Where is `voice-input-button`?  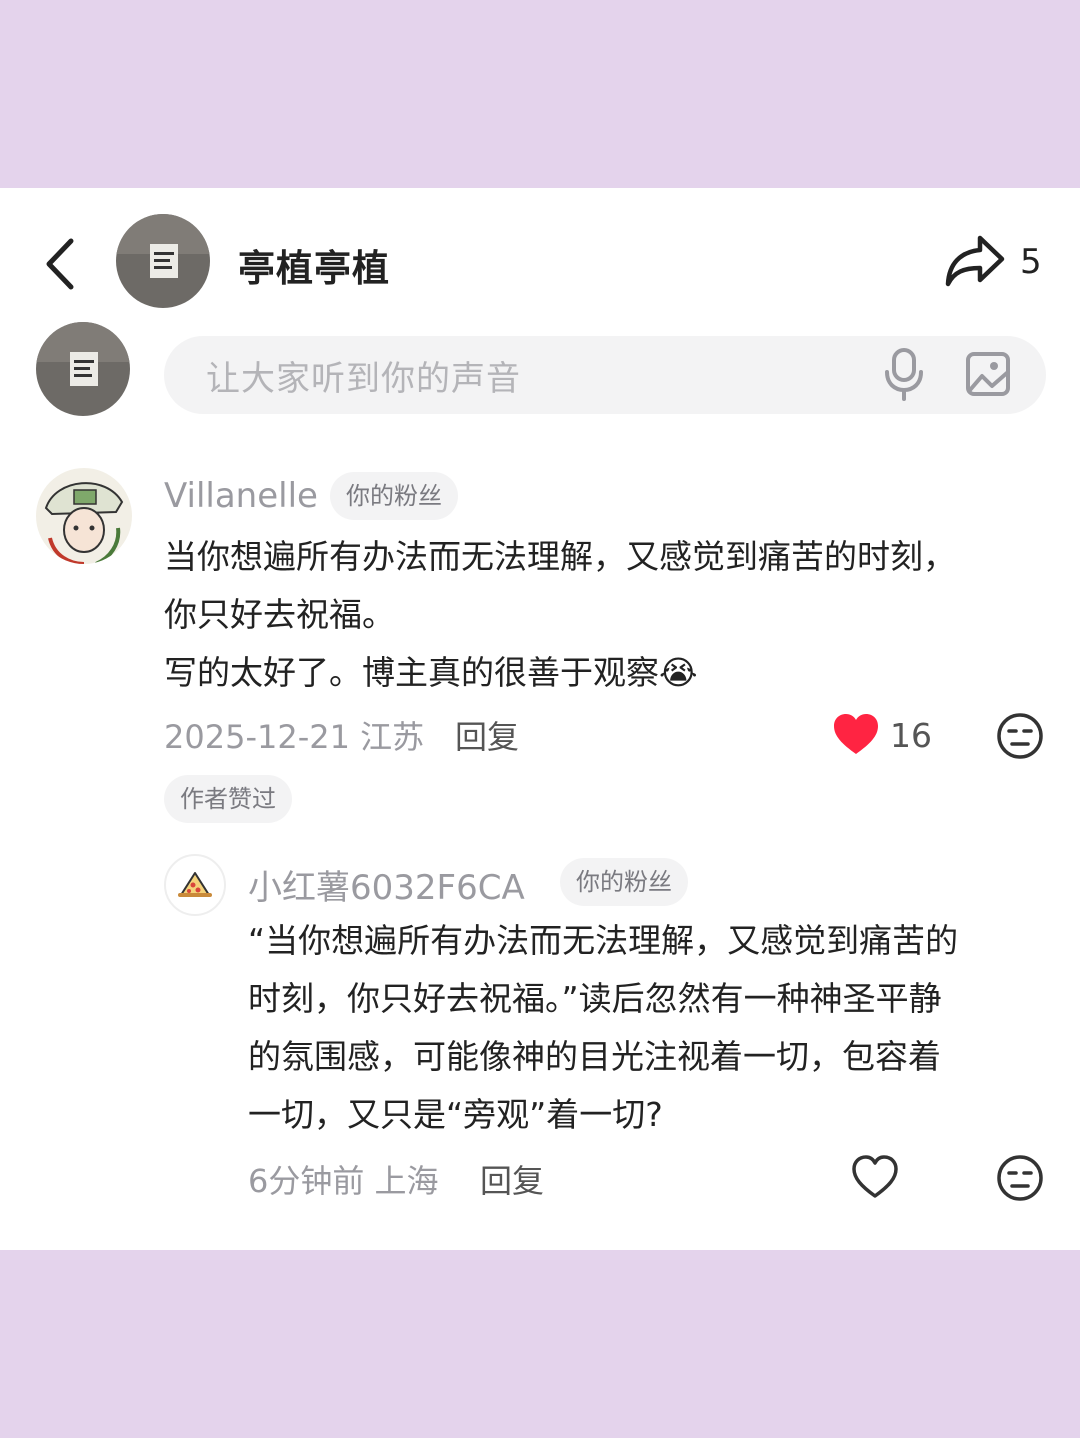 voice-input-button is located at coordinates (904, 374).